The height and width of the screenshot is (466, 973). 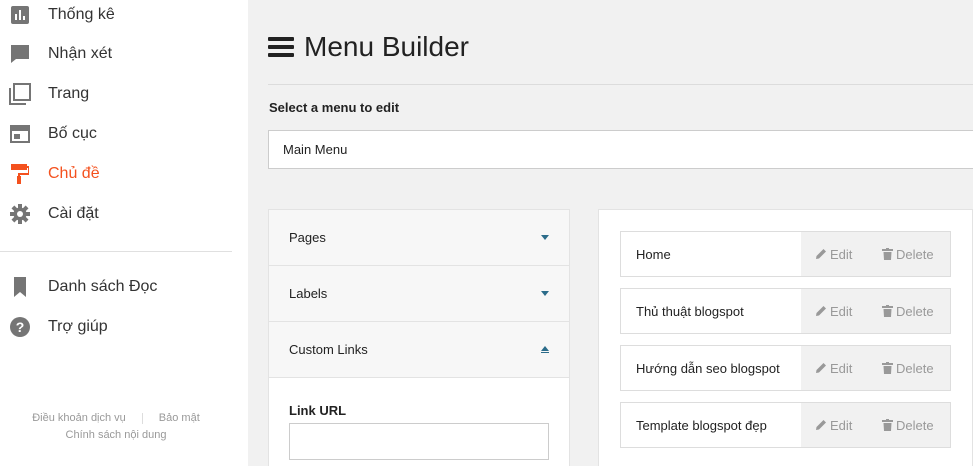 I want to click on footer-separator, so click(x=142, y=418).